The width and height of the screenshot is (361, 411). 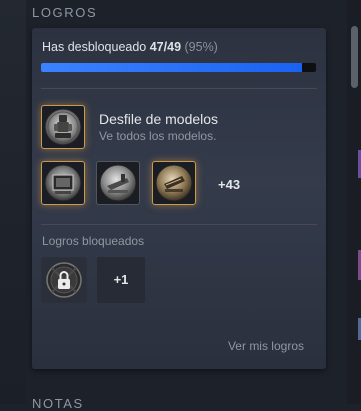 I want to click on progress-label: Has desbloqueado 47/49 (95%), so click(x=130, y=47).